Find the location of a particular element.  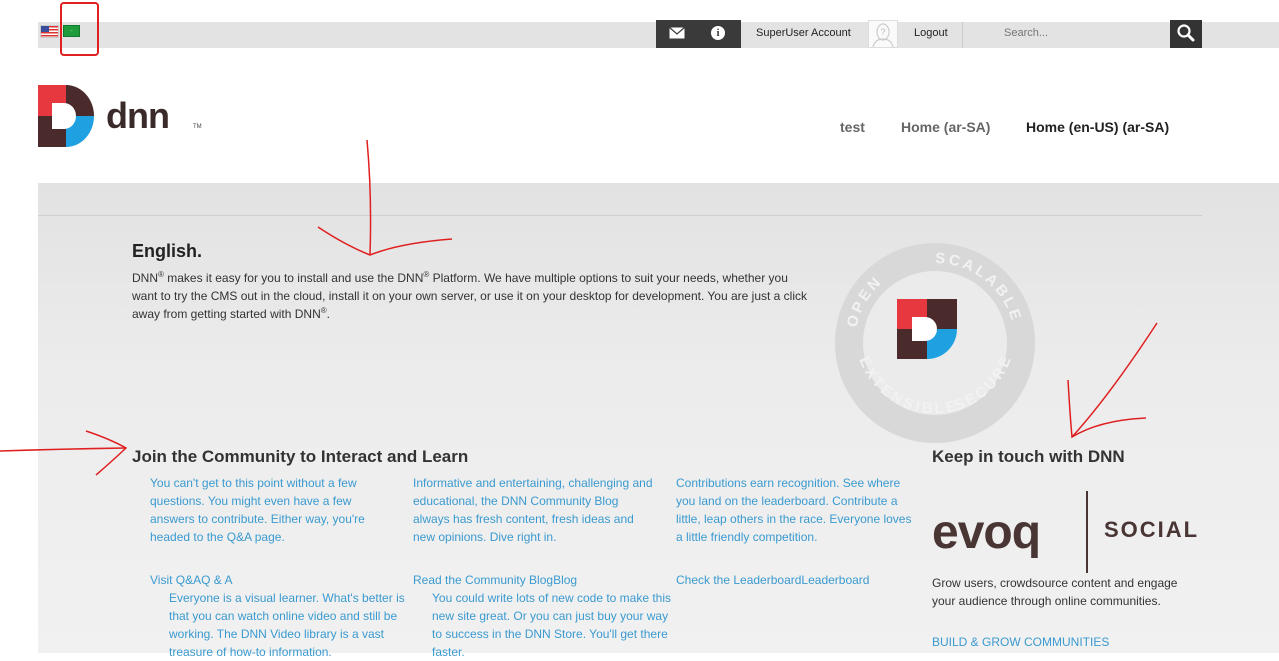

visit-qa-link: Visit Q&AQ & A is located at coordinates (191, 580).